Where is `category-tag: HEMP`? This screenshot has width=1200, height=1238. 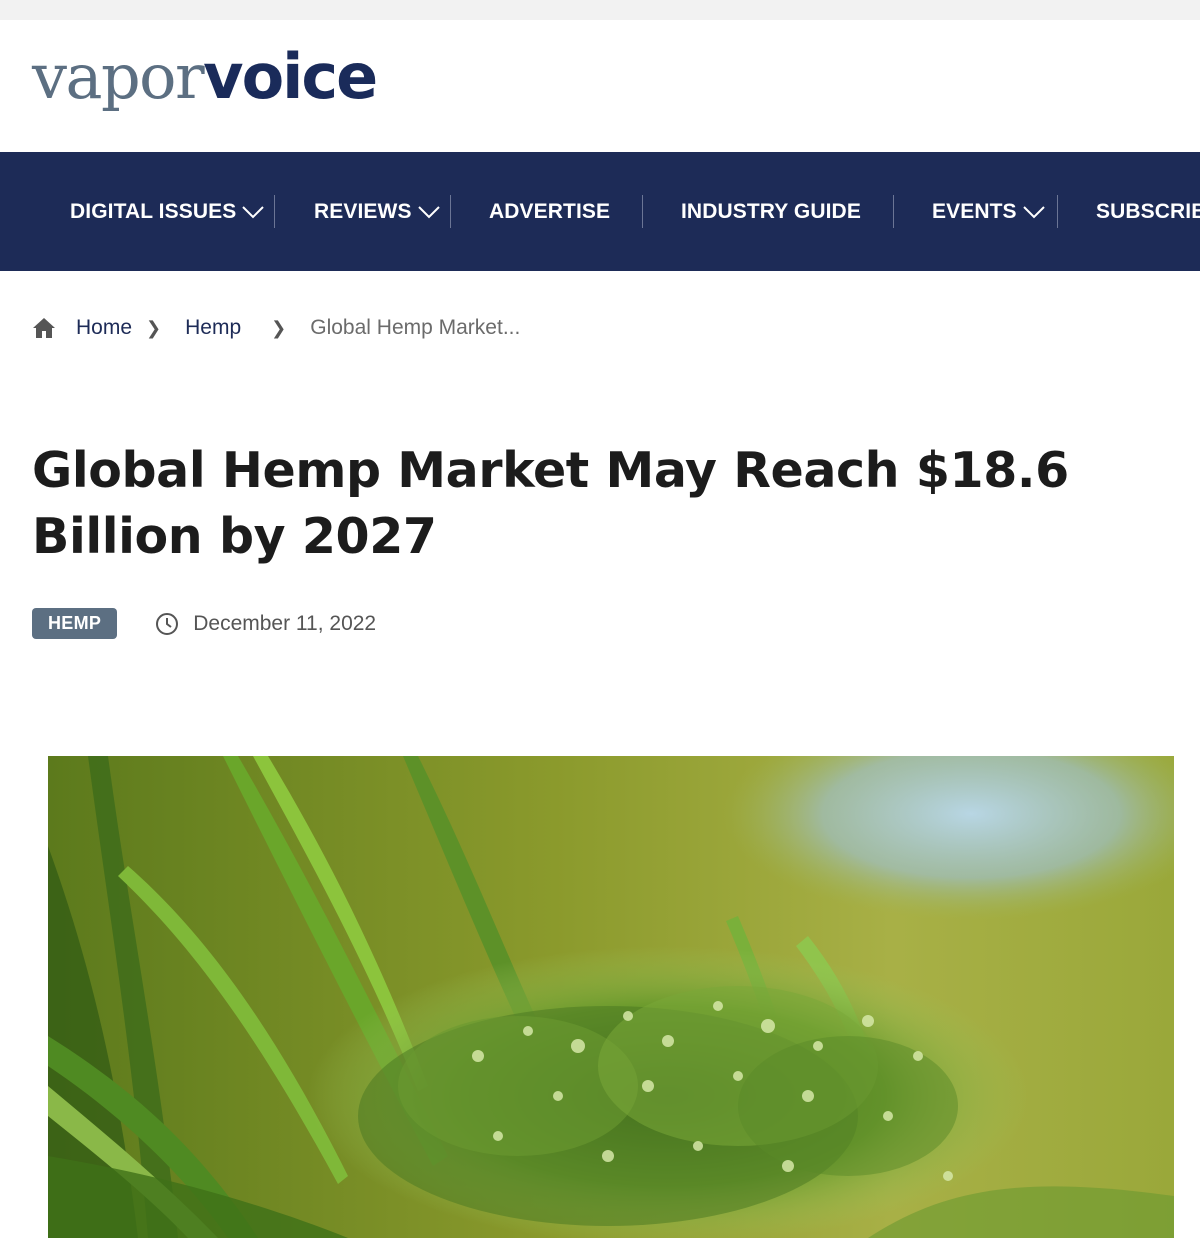
category-tag: HEMP is located at coordinates (75, 623).